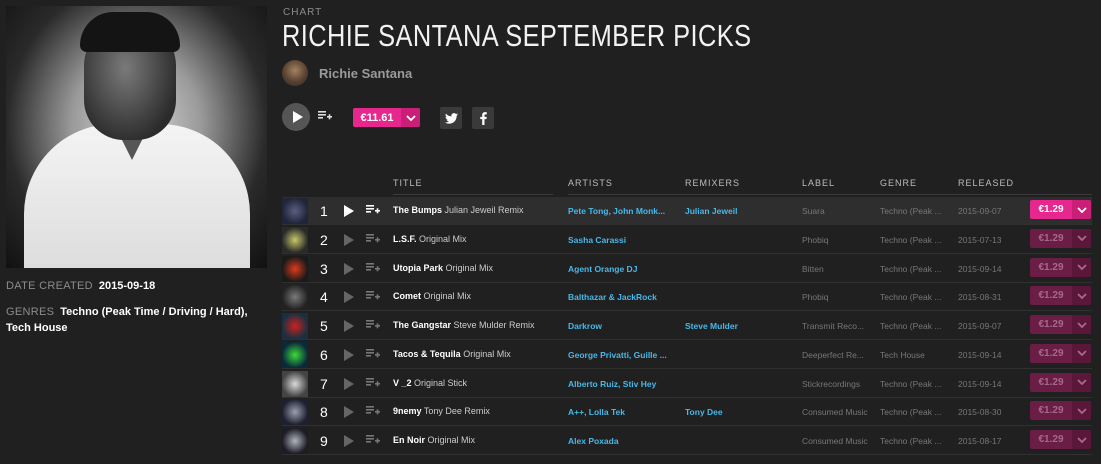  I want to click on facebook-share-button, so click(483, 118).